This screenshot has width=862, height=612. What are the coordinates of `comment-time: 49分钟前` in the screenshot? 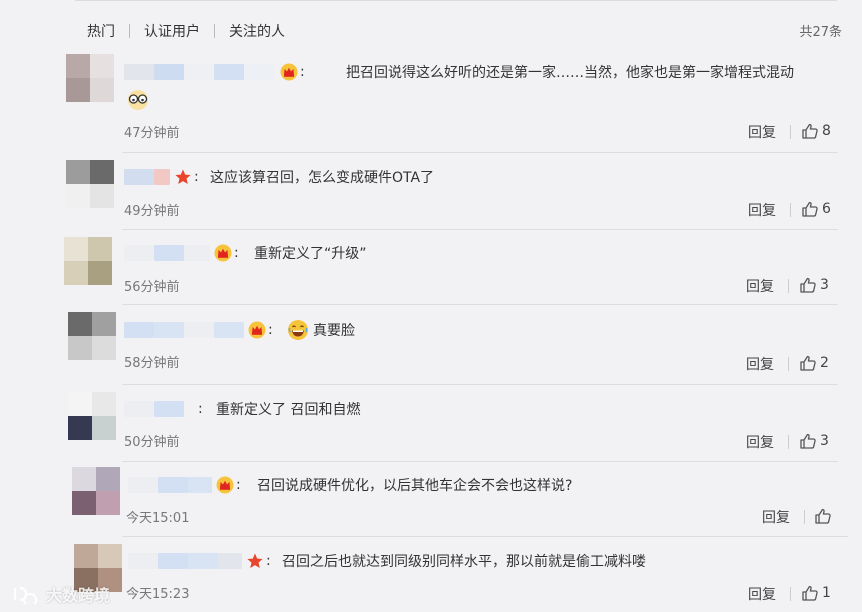 It's located at (152, 211).